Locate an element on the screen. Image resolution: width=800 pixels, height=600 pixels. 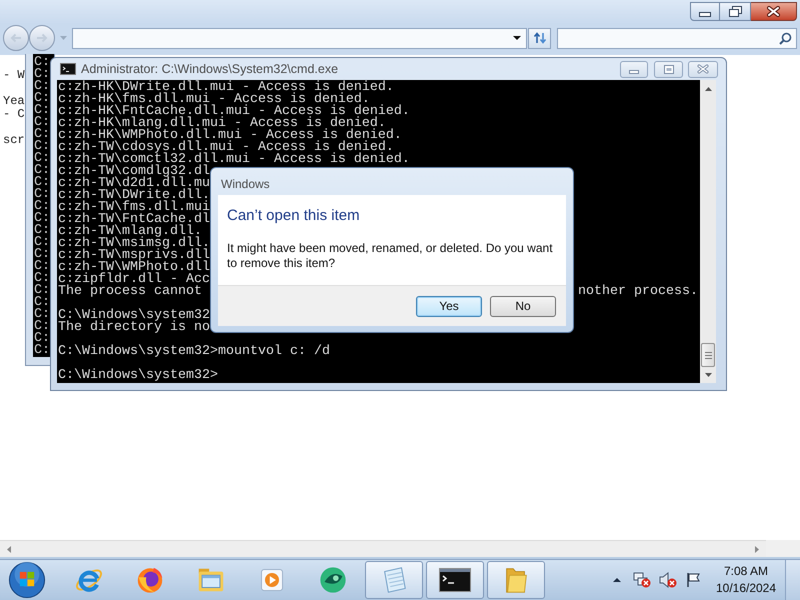
arrow-right-icon is located at coordinates (42, 38).